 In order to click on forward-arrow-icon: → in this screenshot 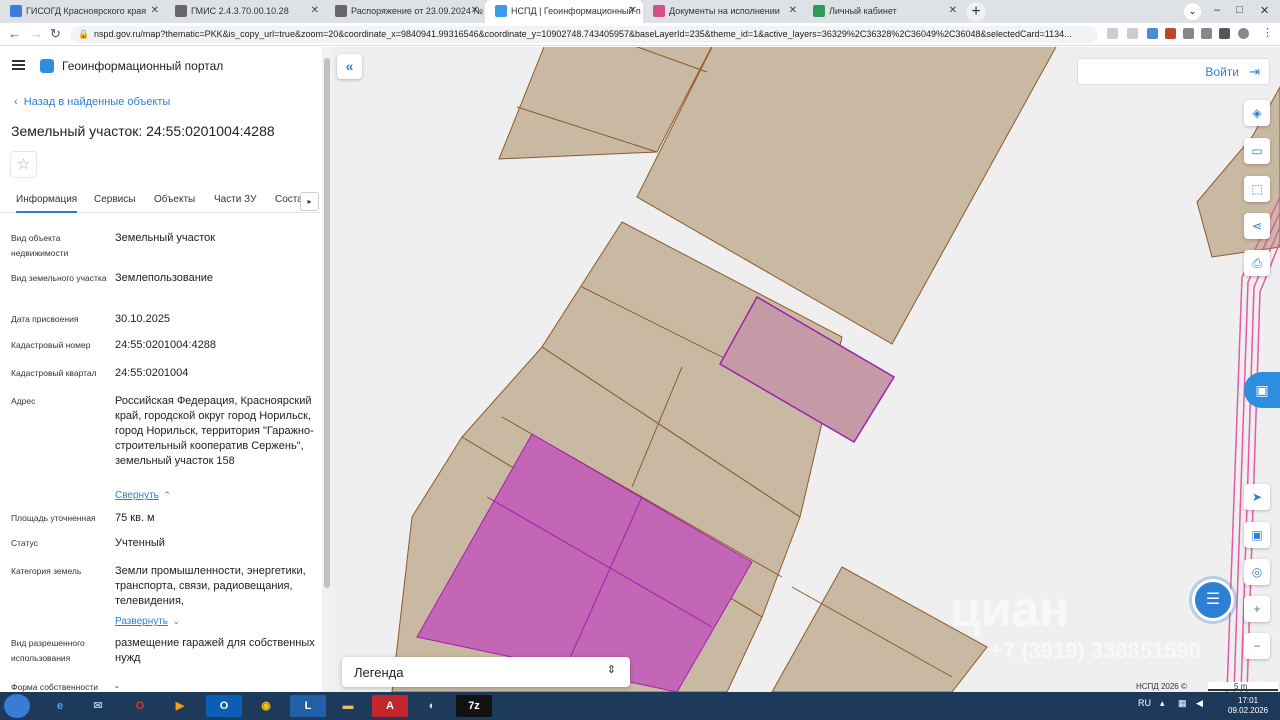, I will do `click(36, 33)`.